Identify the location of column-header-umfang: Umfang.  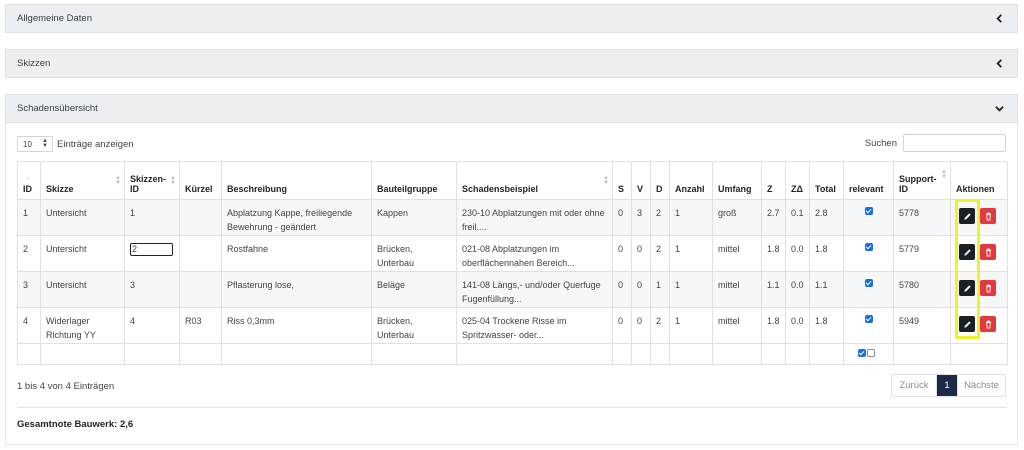
(737, 180).